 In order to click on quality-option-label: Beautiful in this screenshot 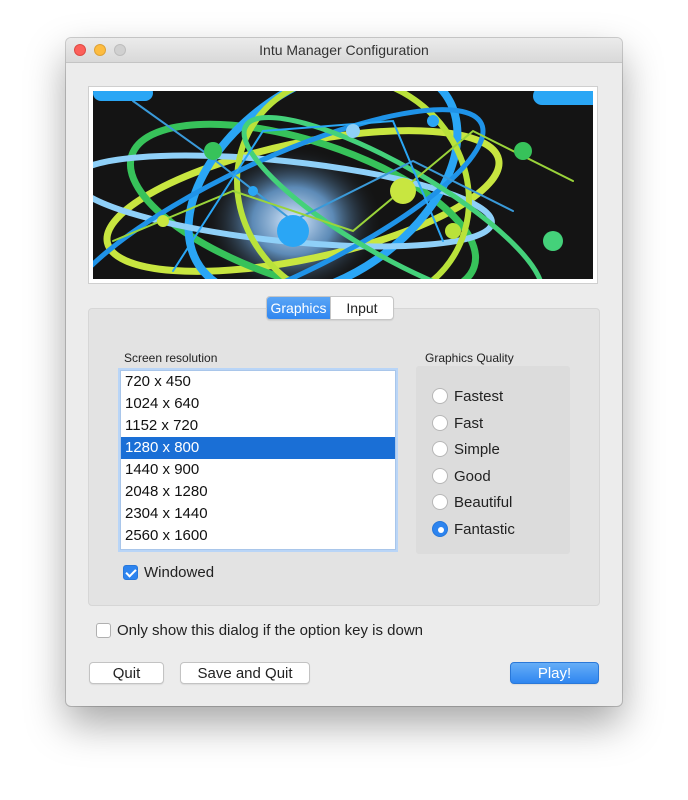, I will do `click(483, 502)`.